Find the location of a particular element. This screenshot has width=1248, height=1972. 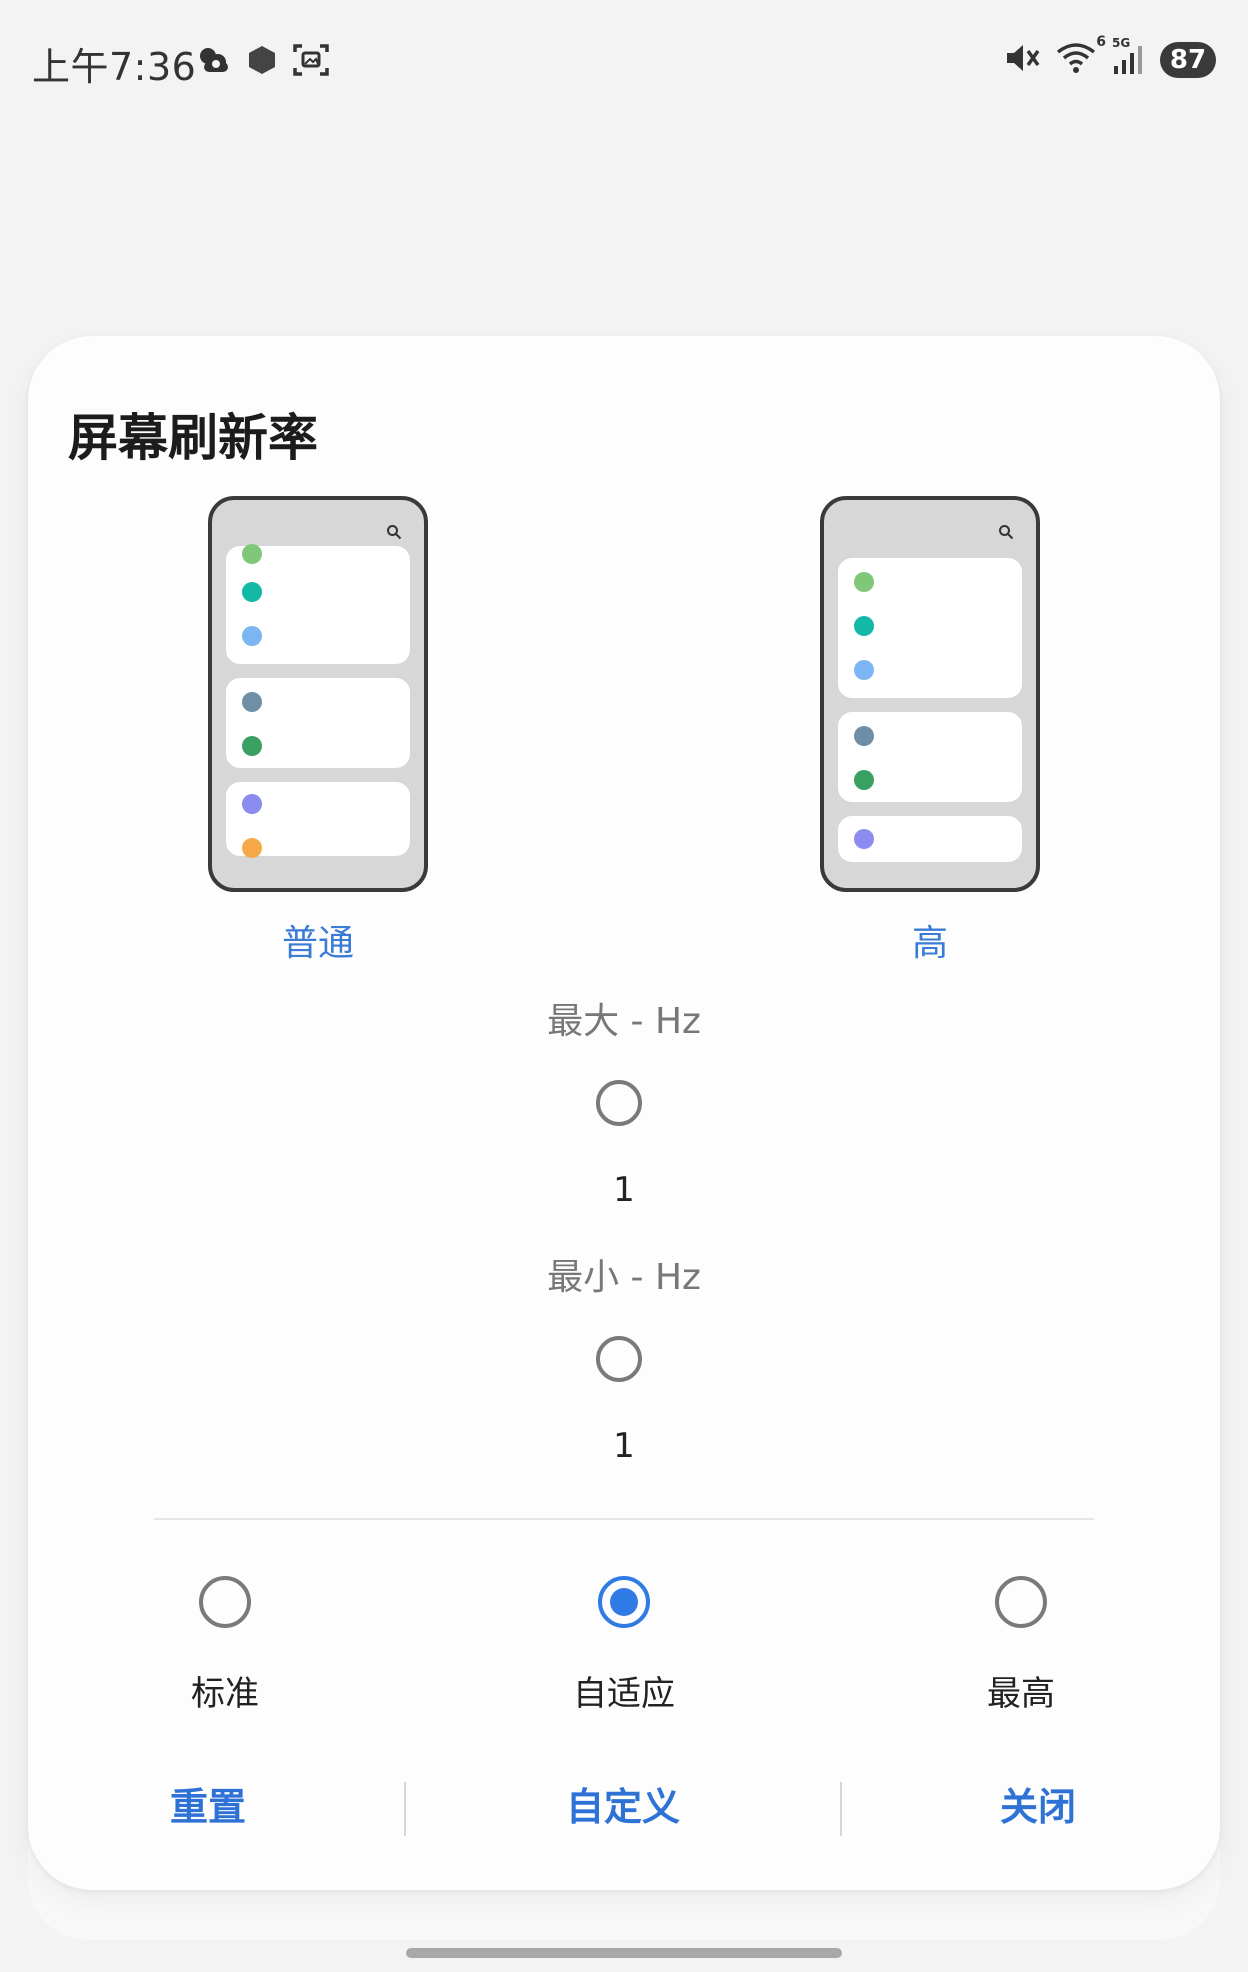

screenshot-icon is located at coordinates (311, 62).